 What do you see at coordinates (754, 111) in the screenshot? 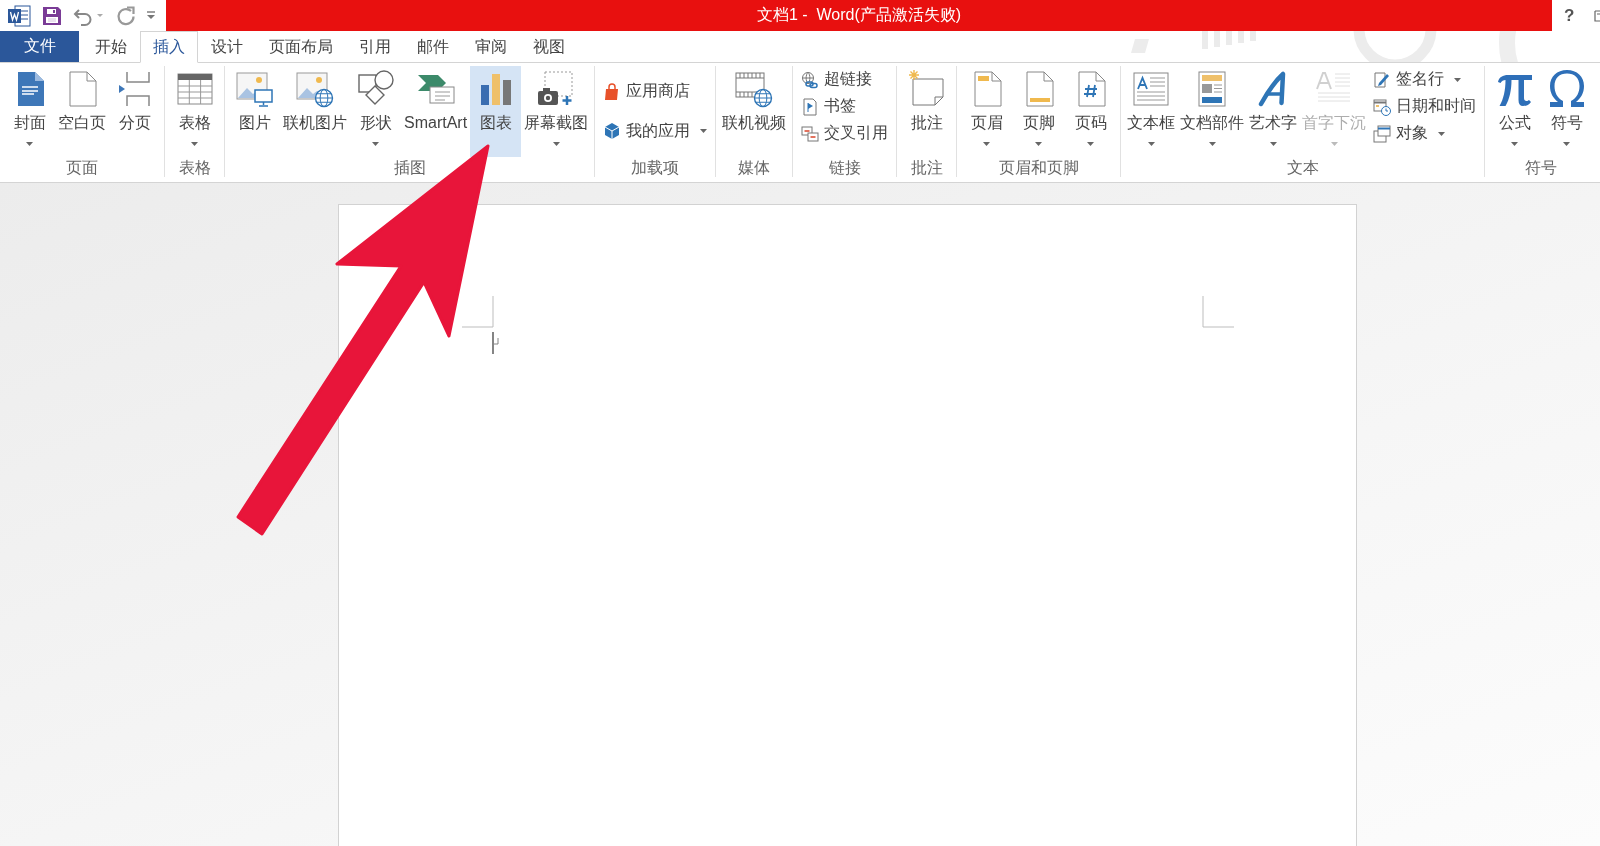
I see `ribbon-button: 联机视频` at bounding box center [754, 111].